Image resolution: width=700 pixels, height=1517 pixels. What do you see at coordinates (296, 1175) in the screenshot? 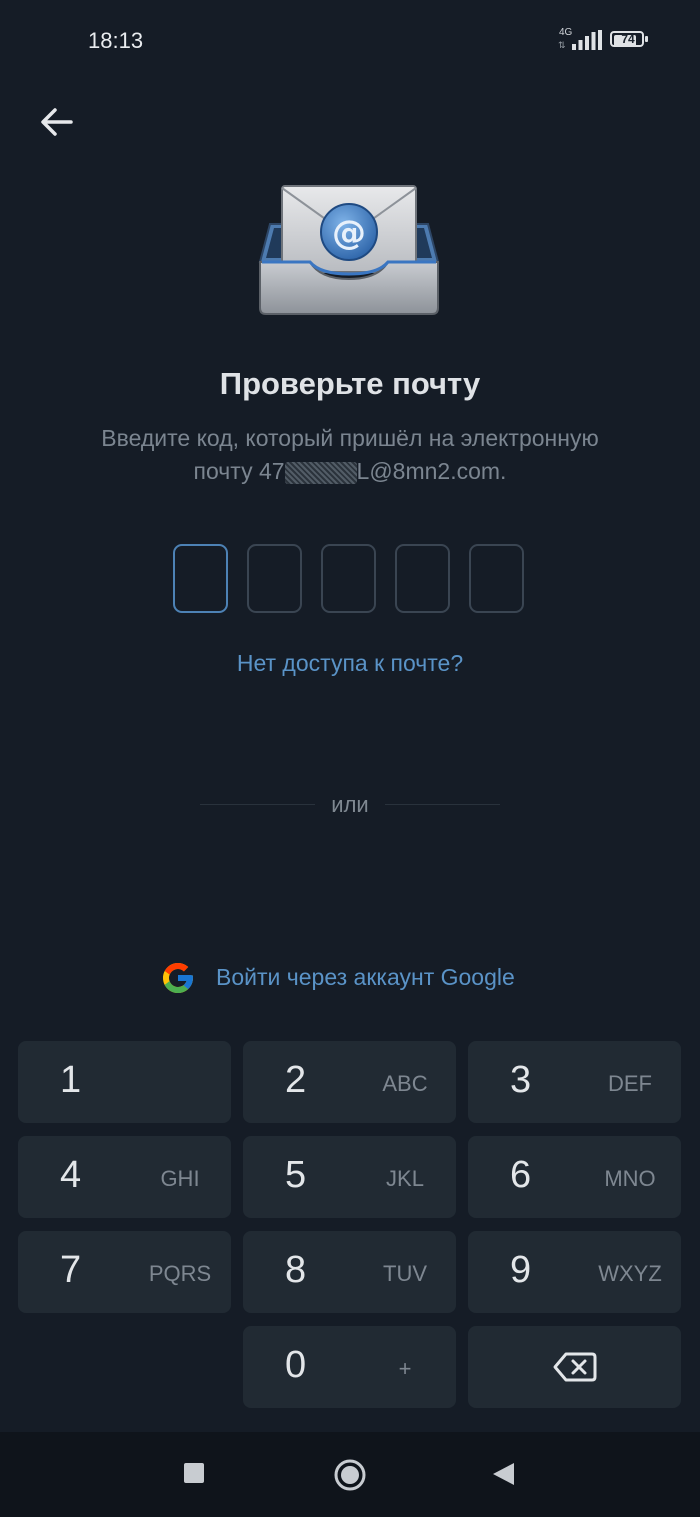
I see `key-digit: 5` at bounding box center [296, 1175].